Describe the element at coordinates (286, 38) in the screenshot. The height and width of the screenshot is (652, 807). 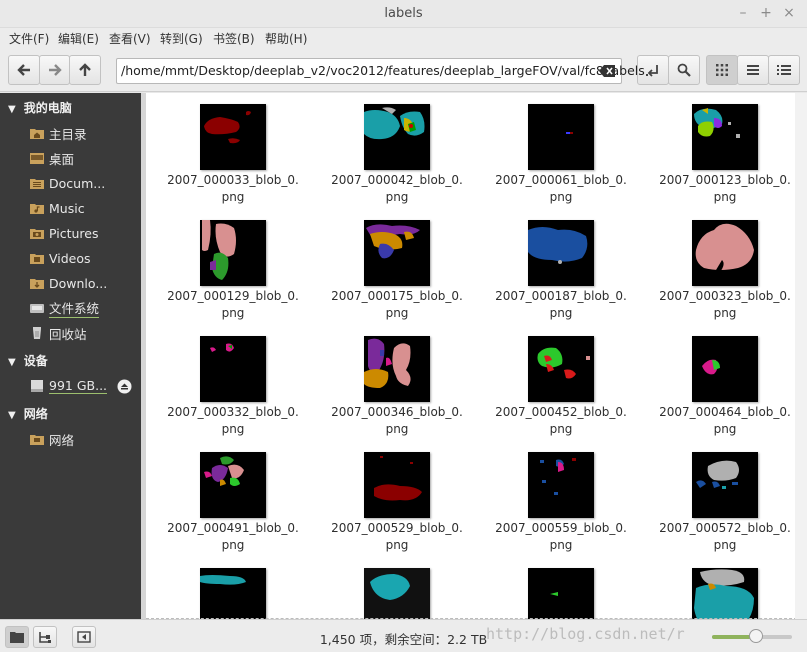
I see `menu-help: 帮助(H)` at that location.